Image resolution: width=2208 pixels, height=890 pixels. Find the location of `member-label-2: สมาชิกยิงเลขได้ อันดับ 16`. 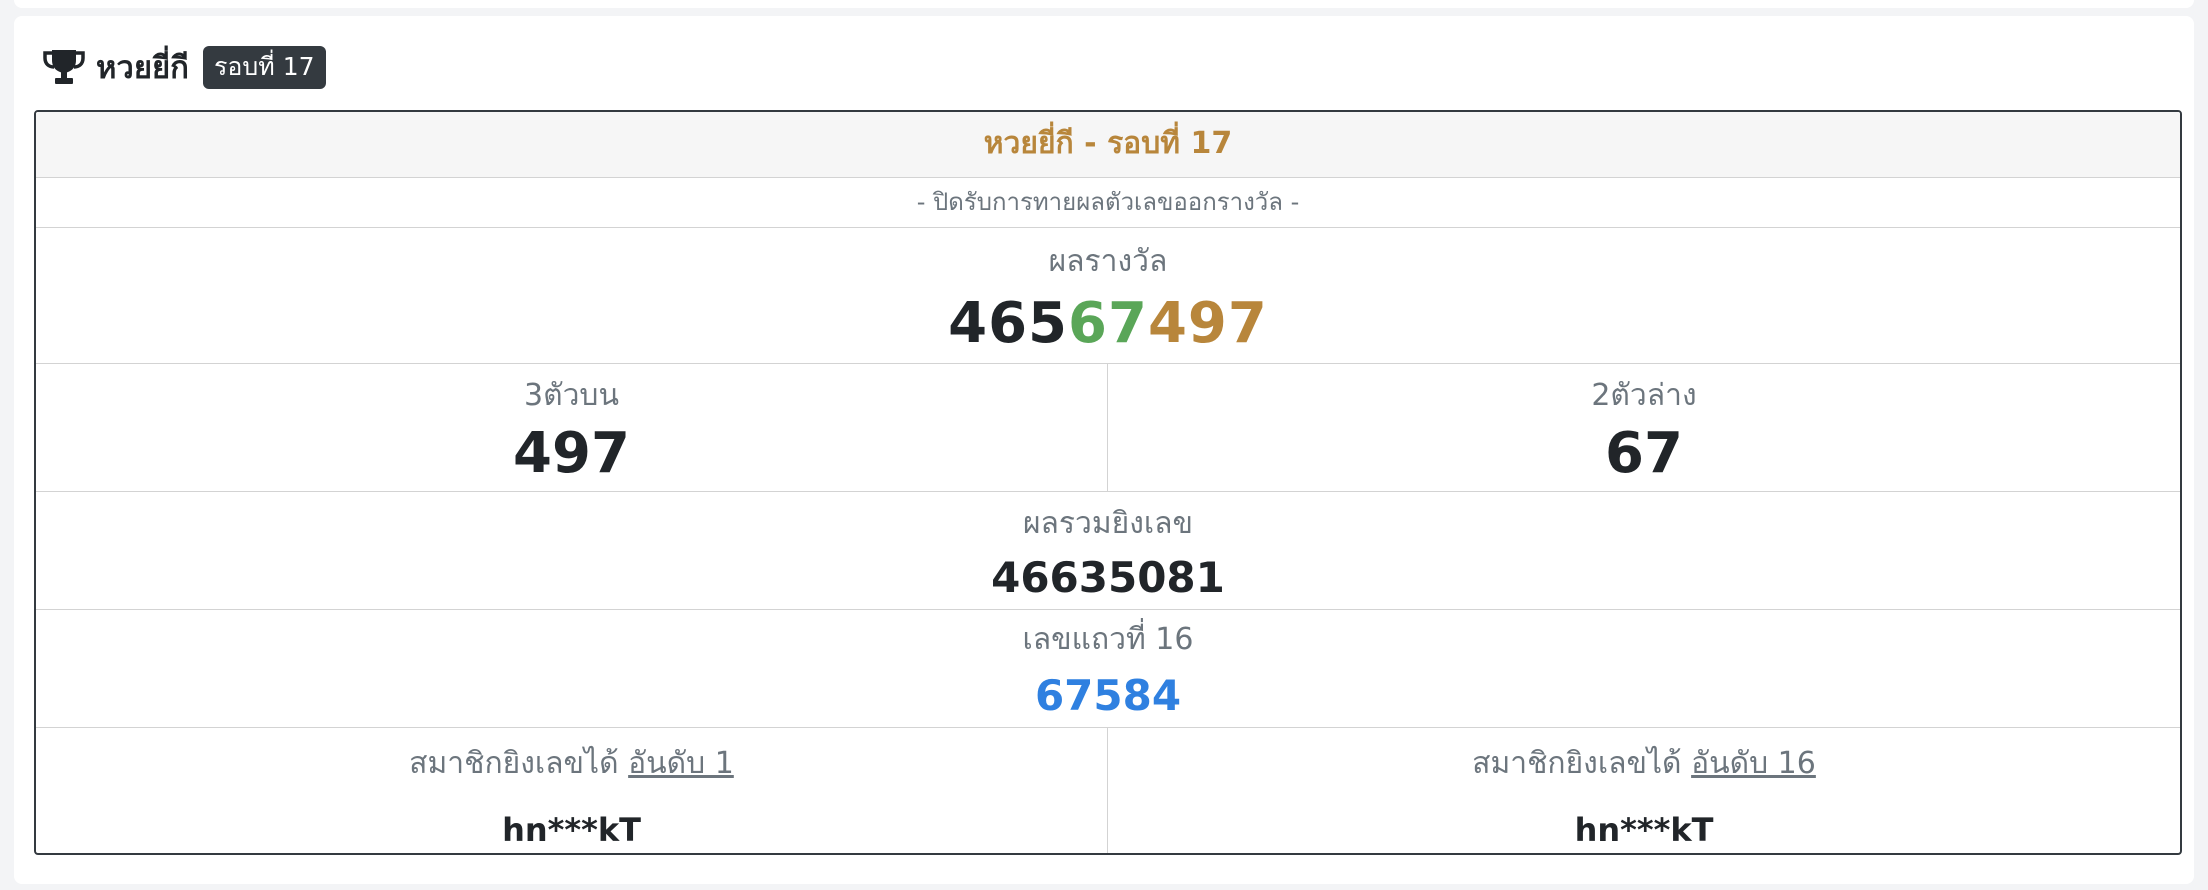

member-label-2: สมาชิกยิงเลขได้ อันดับ 16 is located at coordinates (1644, 763).